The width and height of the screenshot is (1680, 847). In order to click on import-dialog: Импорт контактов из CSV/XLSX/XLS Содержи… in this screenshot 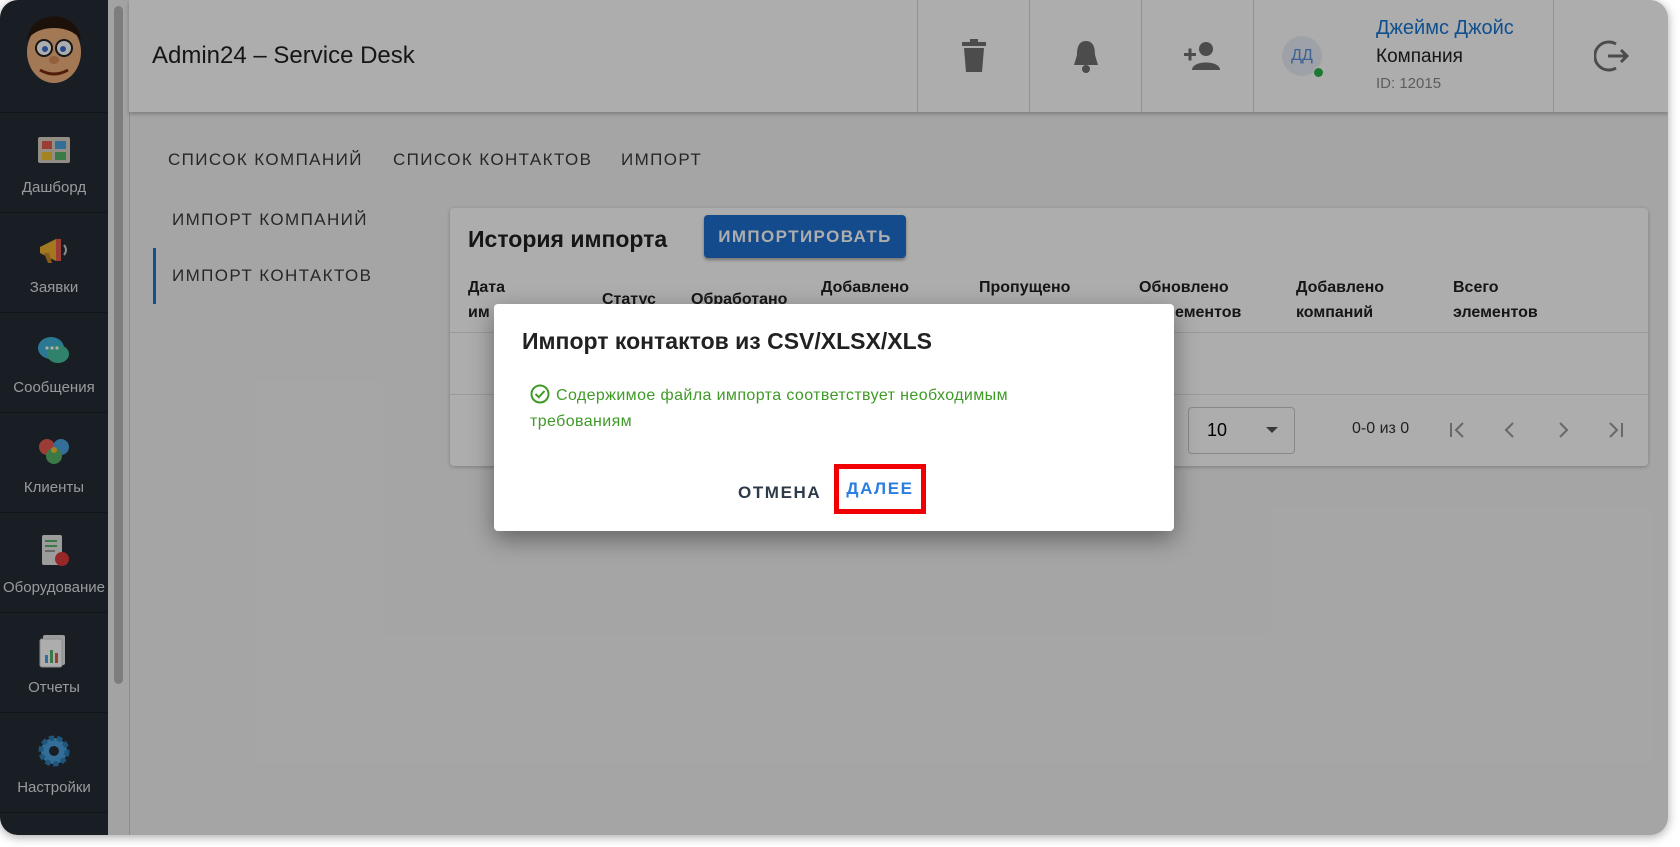, I will do `click(834, 417)`.